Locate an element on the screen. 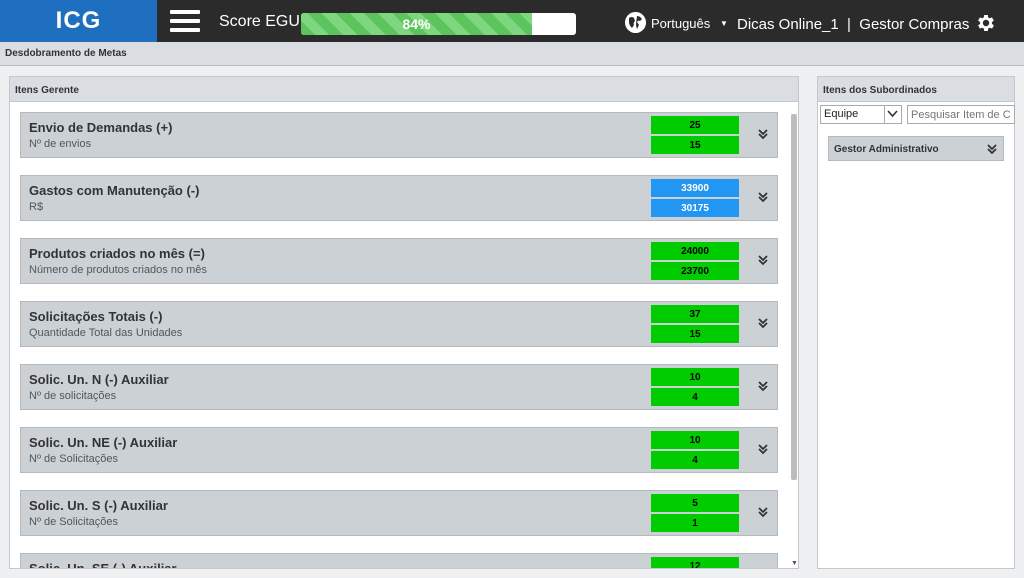 Image resolution: width=1024 pixels, height=578 pixels. goal-item-title: Solic. Un. SE (-) Auxiliar is located at coordinates (103, 565).